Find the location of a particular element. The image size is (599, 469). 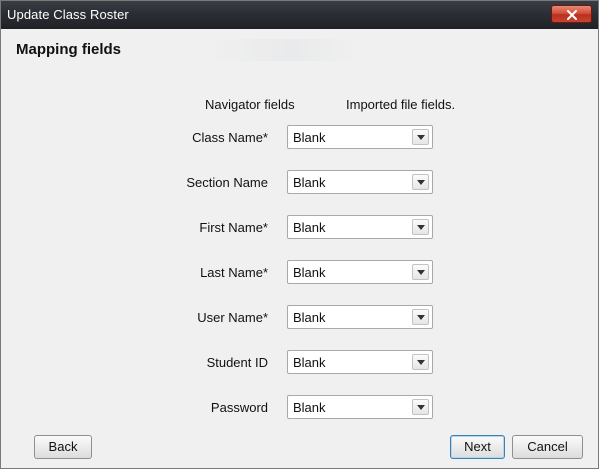

close-icon is located at coordinates (572, 15).